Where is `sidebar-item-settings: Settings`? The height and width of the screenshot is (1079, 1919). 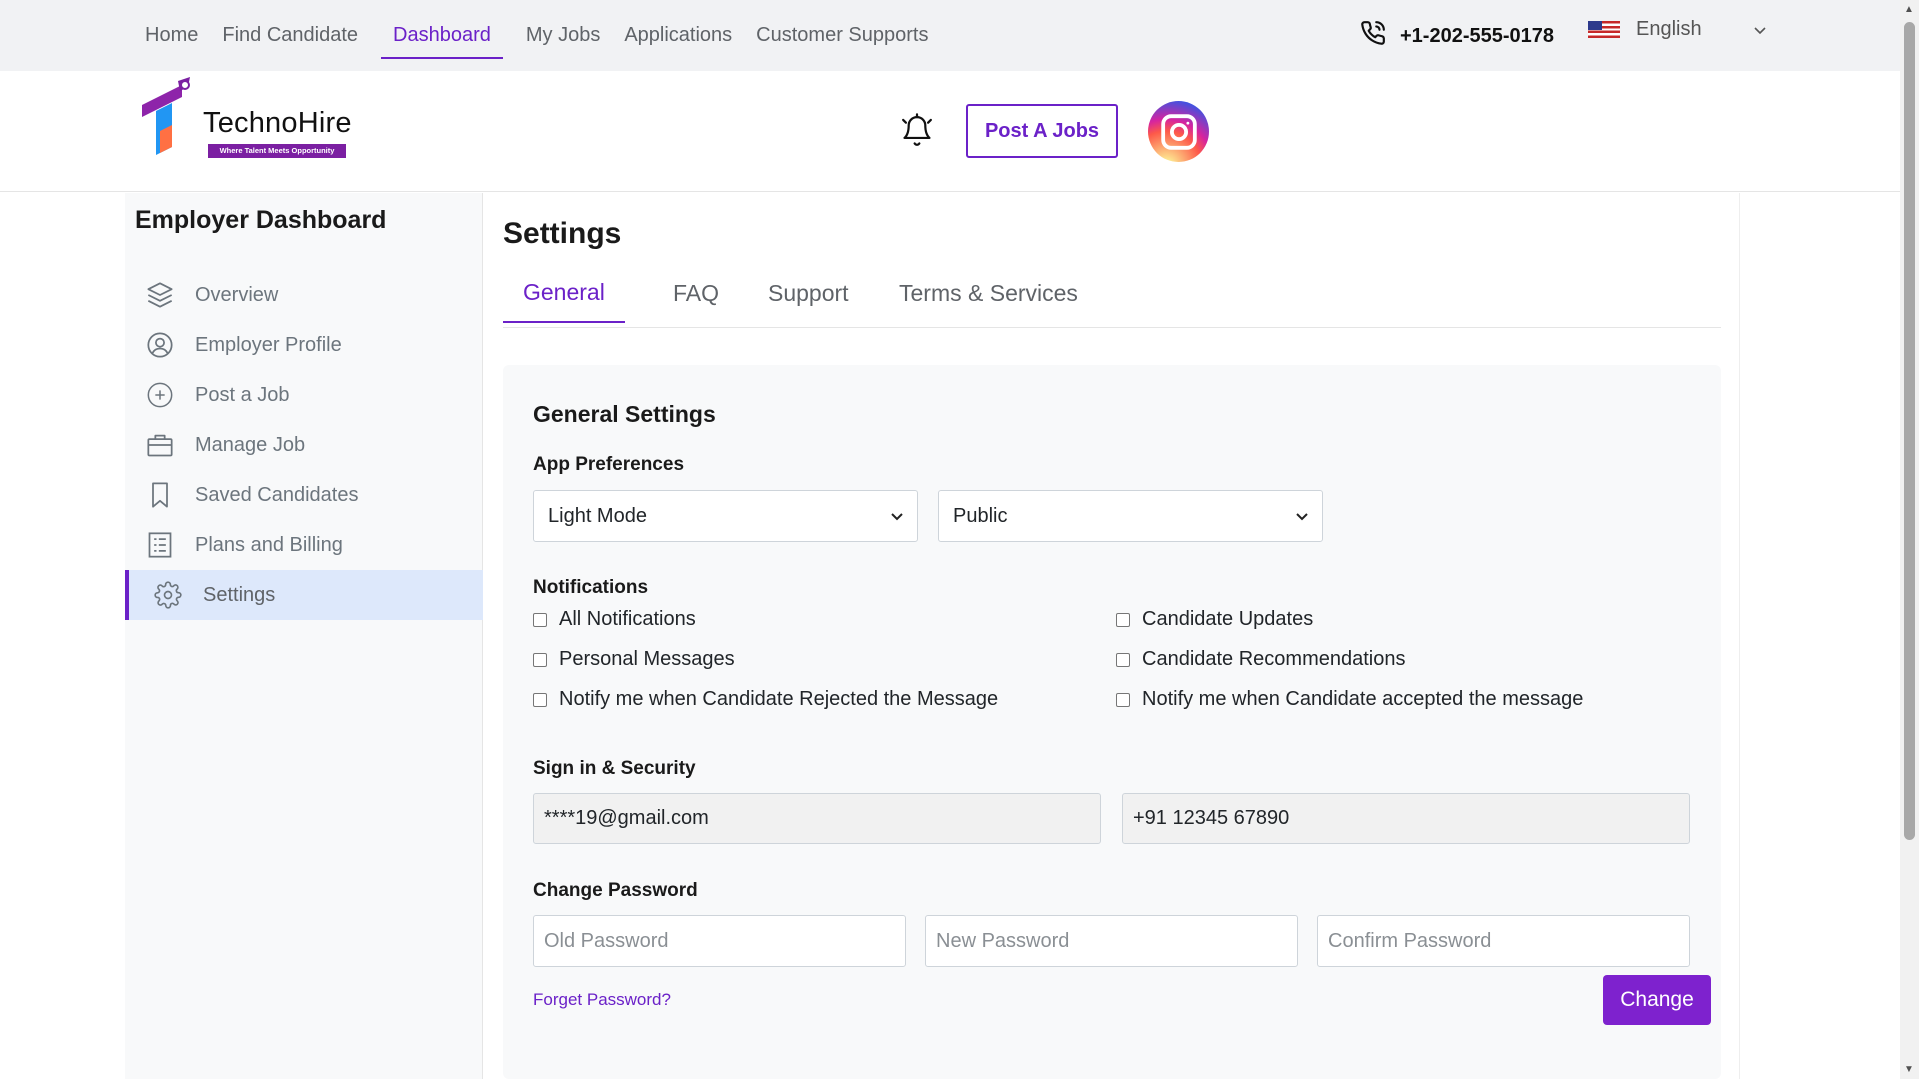 sidebar-item-settings: Settings is located at coordinates (304, 595).